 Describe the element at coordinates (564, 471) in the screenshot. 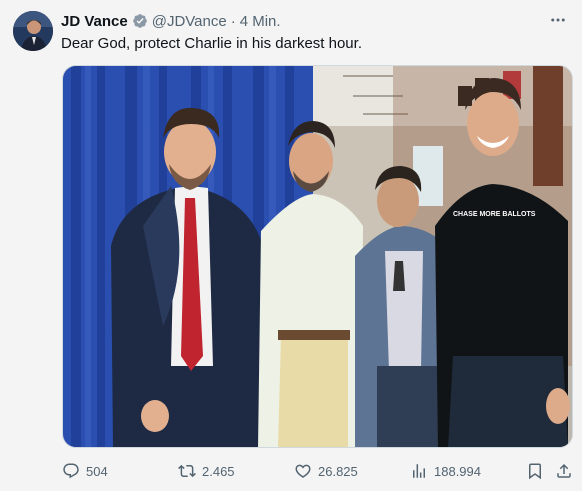

I see `share-icon` at that location.